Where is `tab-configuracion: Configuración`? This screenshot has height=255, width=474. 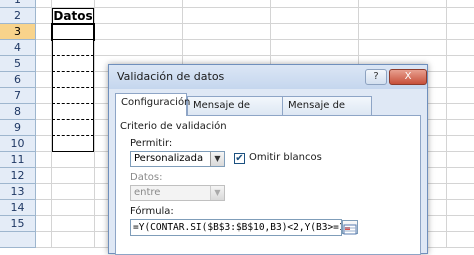
tab-configuracion: Configuración is located at coordinates (152, 104).